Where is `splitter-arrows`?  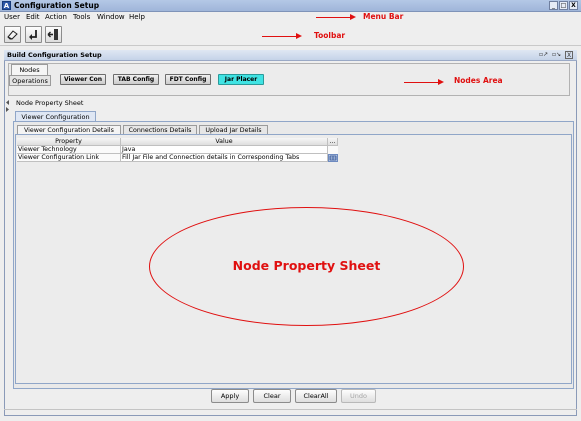 splitter-arrows is located at coordinates (8, 106).